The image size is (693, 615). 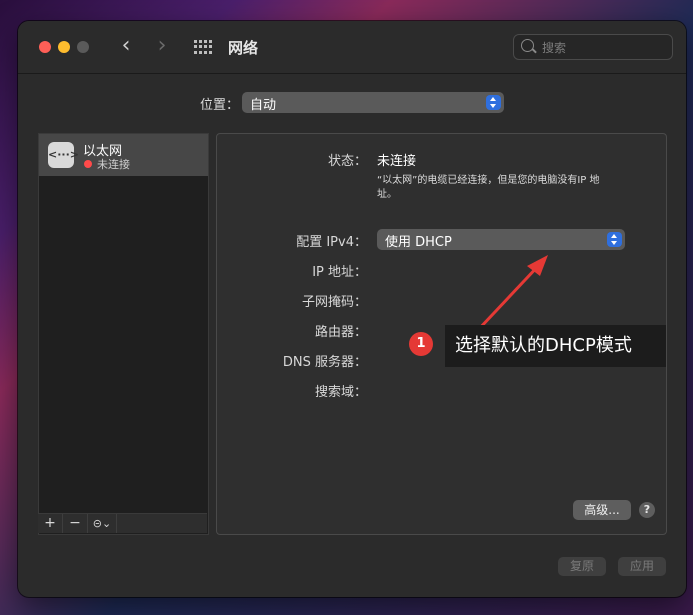 What do you see at coordinates (512, 293) in the screenshot?
I see `annotation-arrow` at bounding box center [512, 293].